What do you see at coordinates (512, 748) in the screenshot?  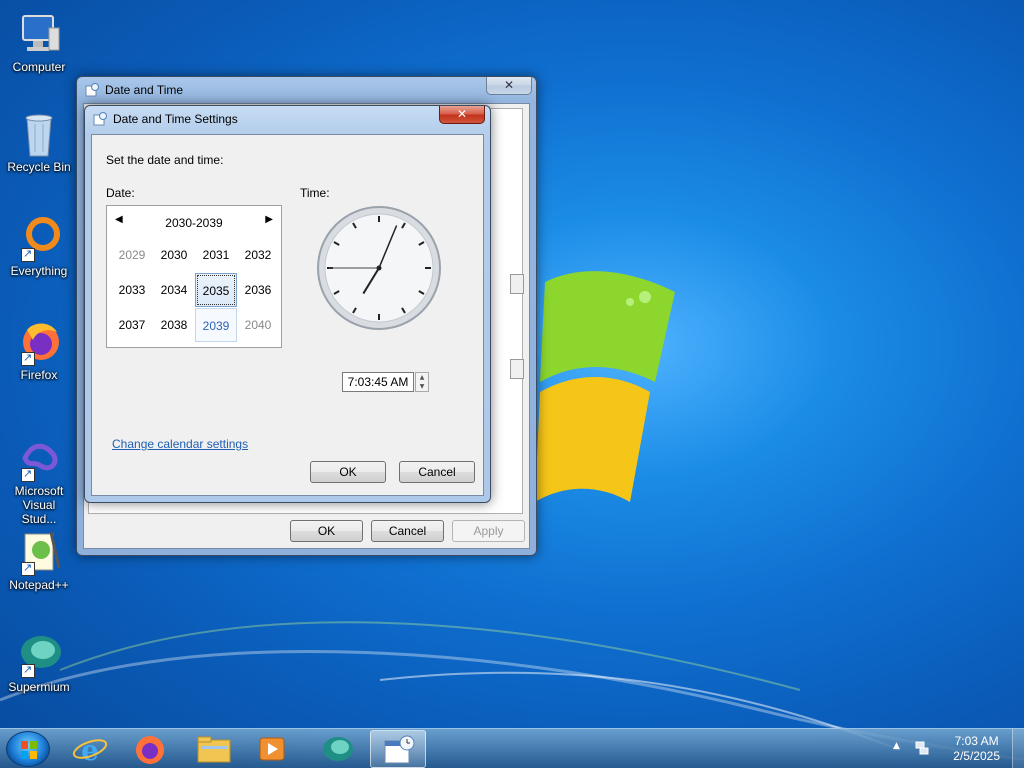 I see `taskbar: e ▲ 7:03 AM 2/5/2025` at bounding box center [512, 748].